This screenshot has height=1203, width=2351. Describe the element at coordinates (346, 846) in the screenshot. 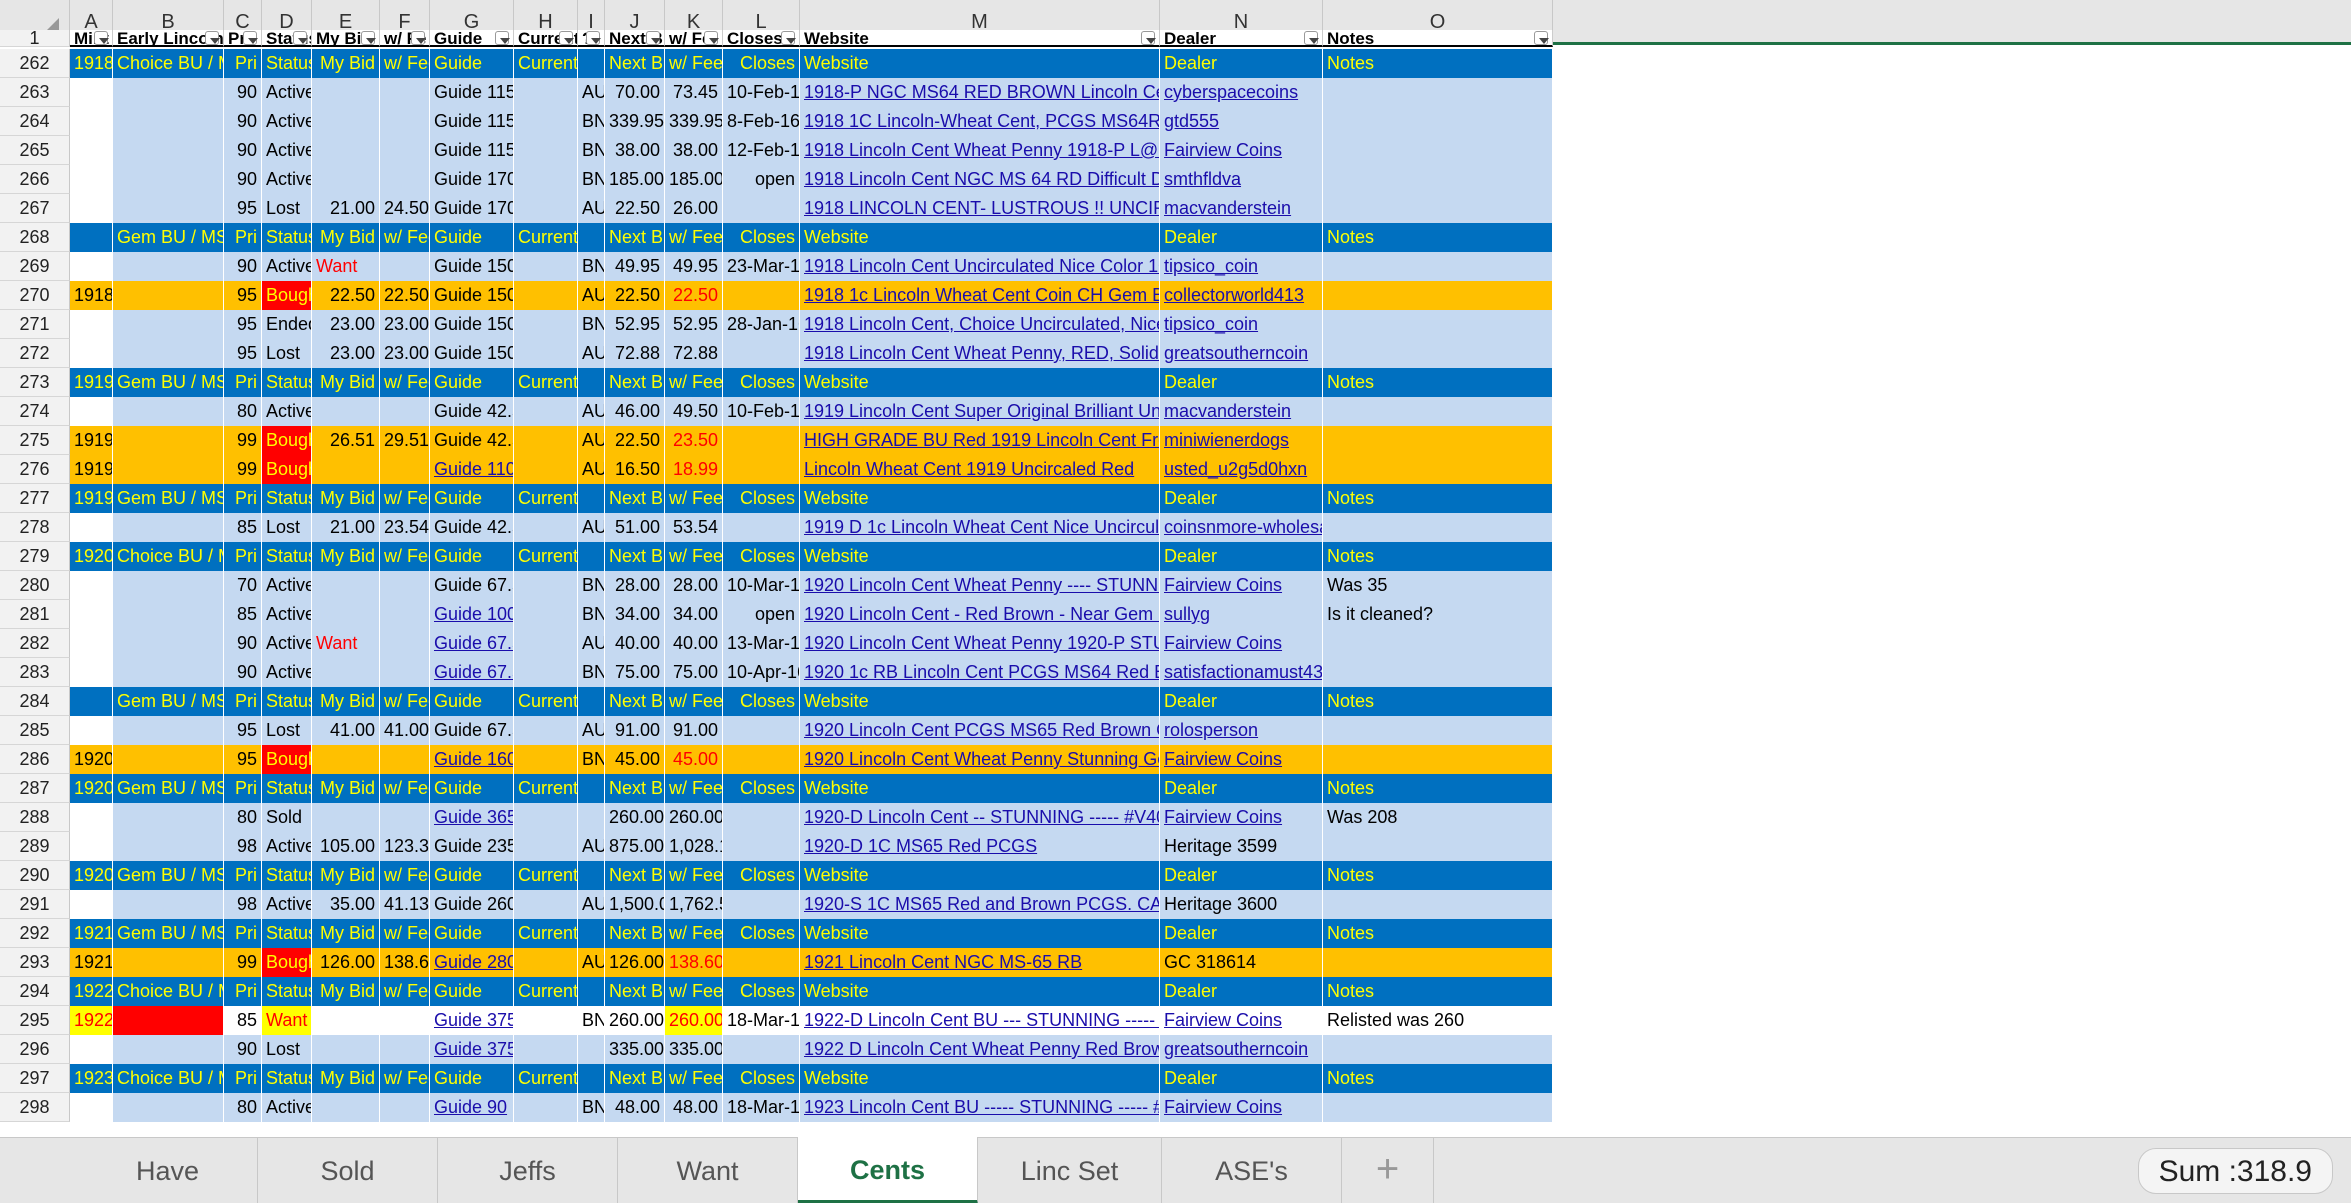

I see `cell-e: 105.00` at that location.